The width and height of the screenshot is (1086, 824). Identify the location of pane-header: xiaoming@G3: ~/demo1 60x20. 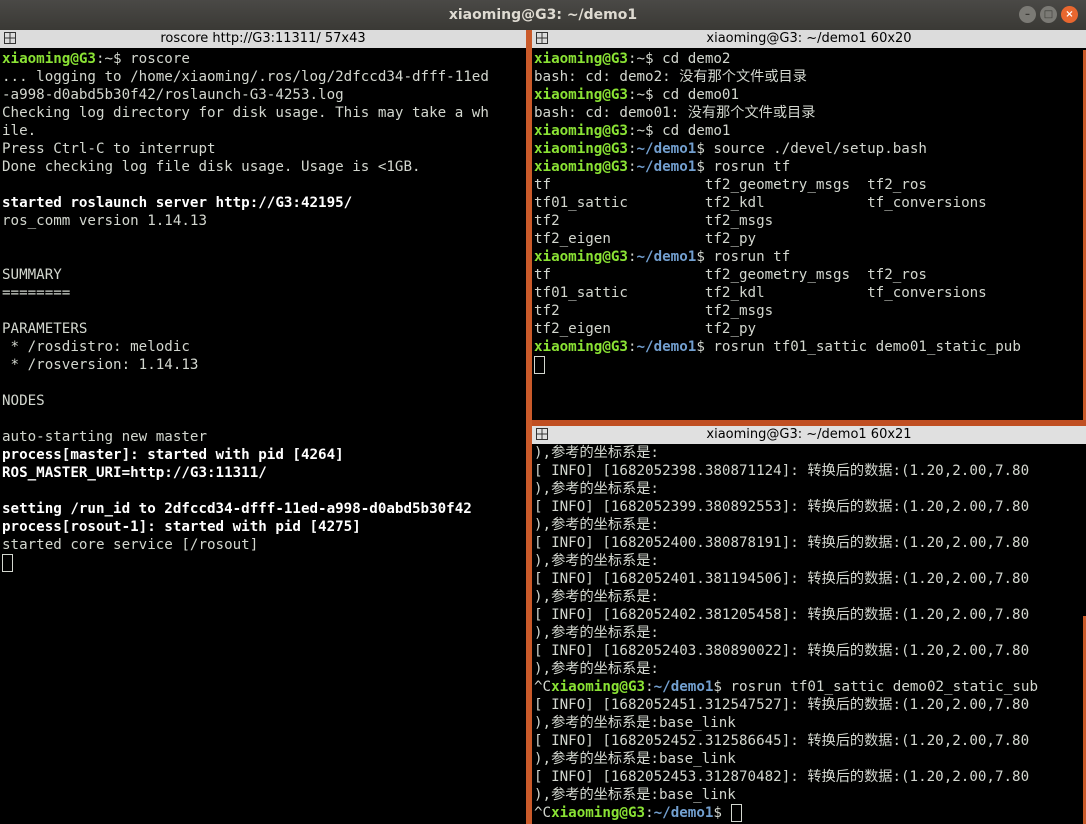
(809, 39).